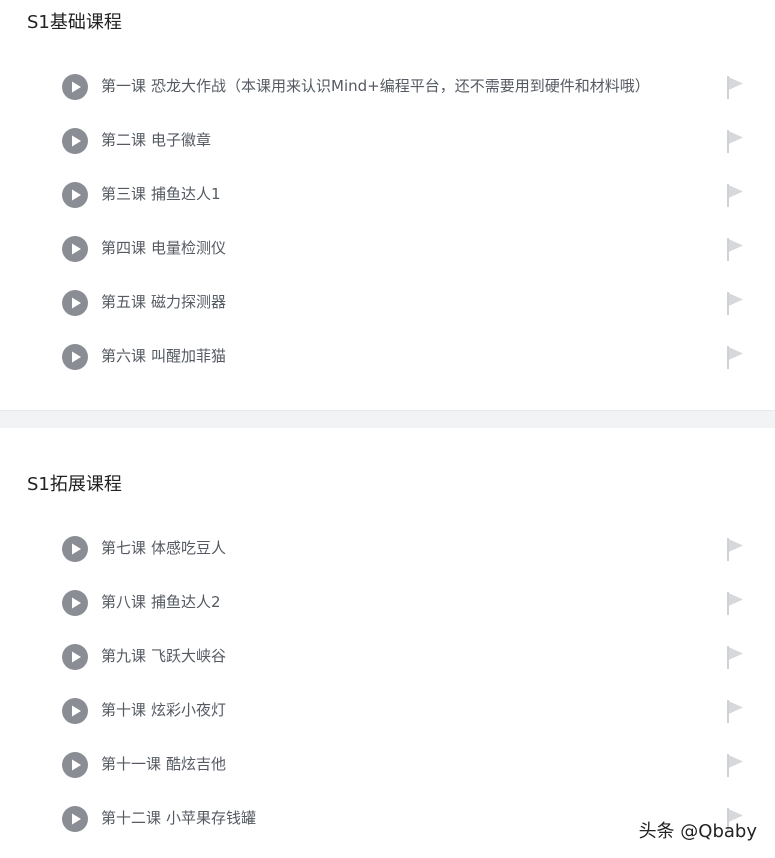 The width and height of the screenshot is (775, 858). Describe the element at coordinates (400, 86) in the screenshot. I see `lesson-name: 恐龙大作战（本课用来认识Mind+编程平台，还不需要用到硬件和材料哦）` at that location.